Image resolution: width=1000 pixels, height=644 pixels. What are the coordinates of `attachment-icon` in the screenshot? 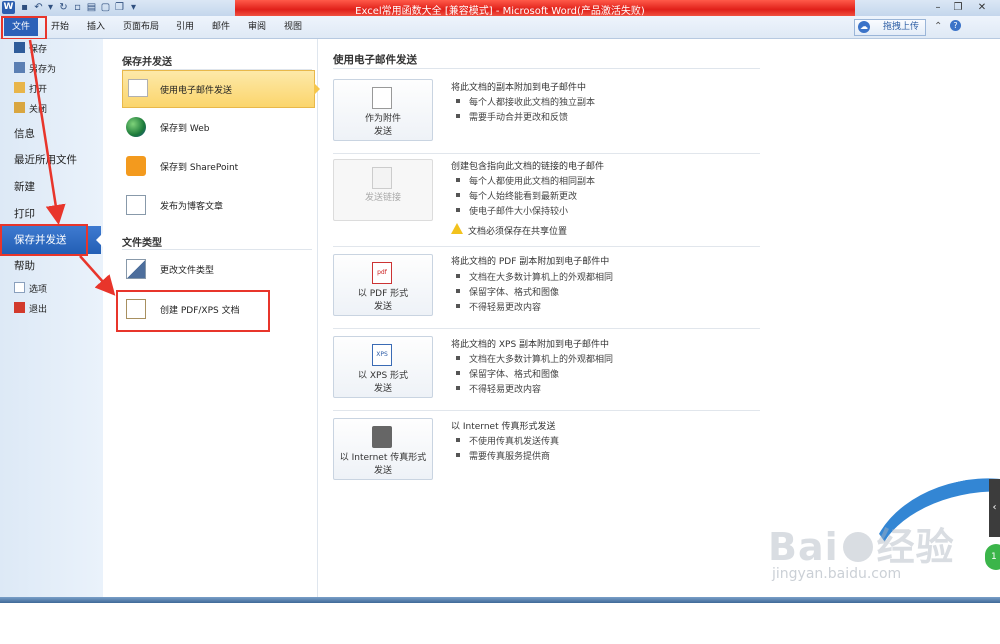 It's located at (382, 98).